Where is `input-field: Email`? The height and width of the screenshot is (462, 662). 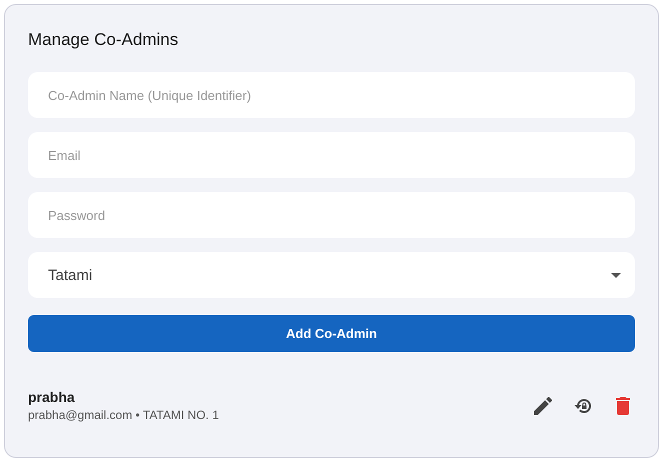
input-field: Email is located at coordinates (331, 155).